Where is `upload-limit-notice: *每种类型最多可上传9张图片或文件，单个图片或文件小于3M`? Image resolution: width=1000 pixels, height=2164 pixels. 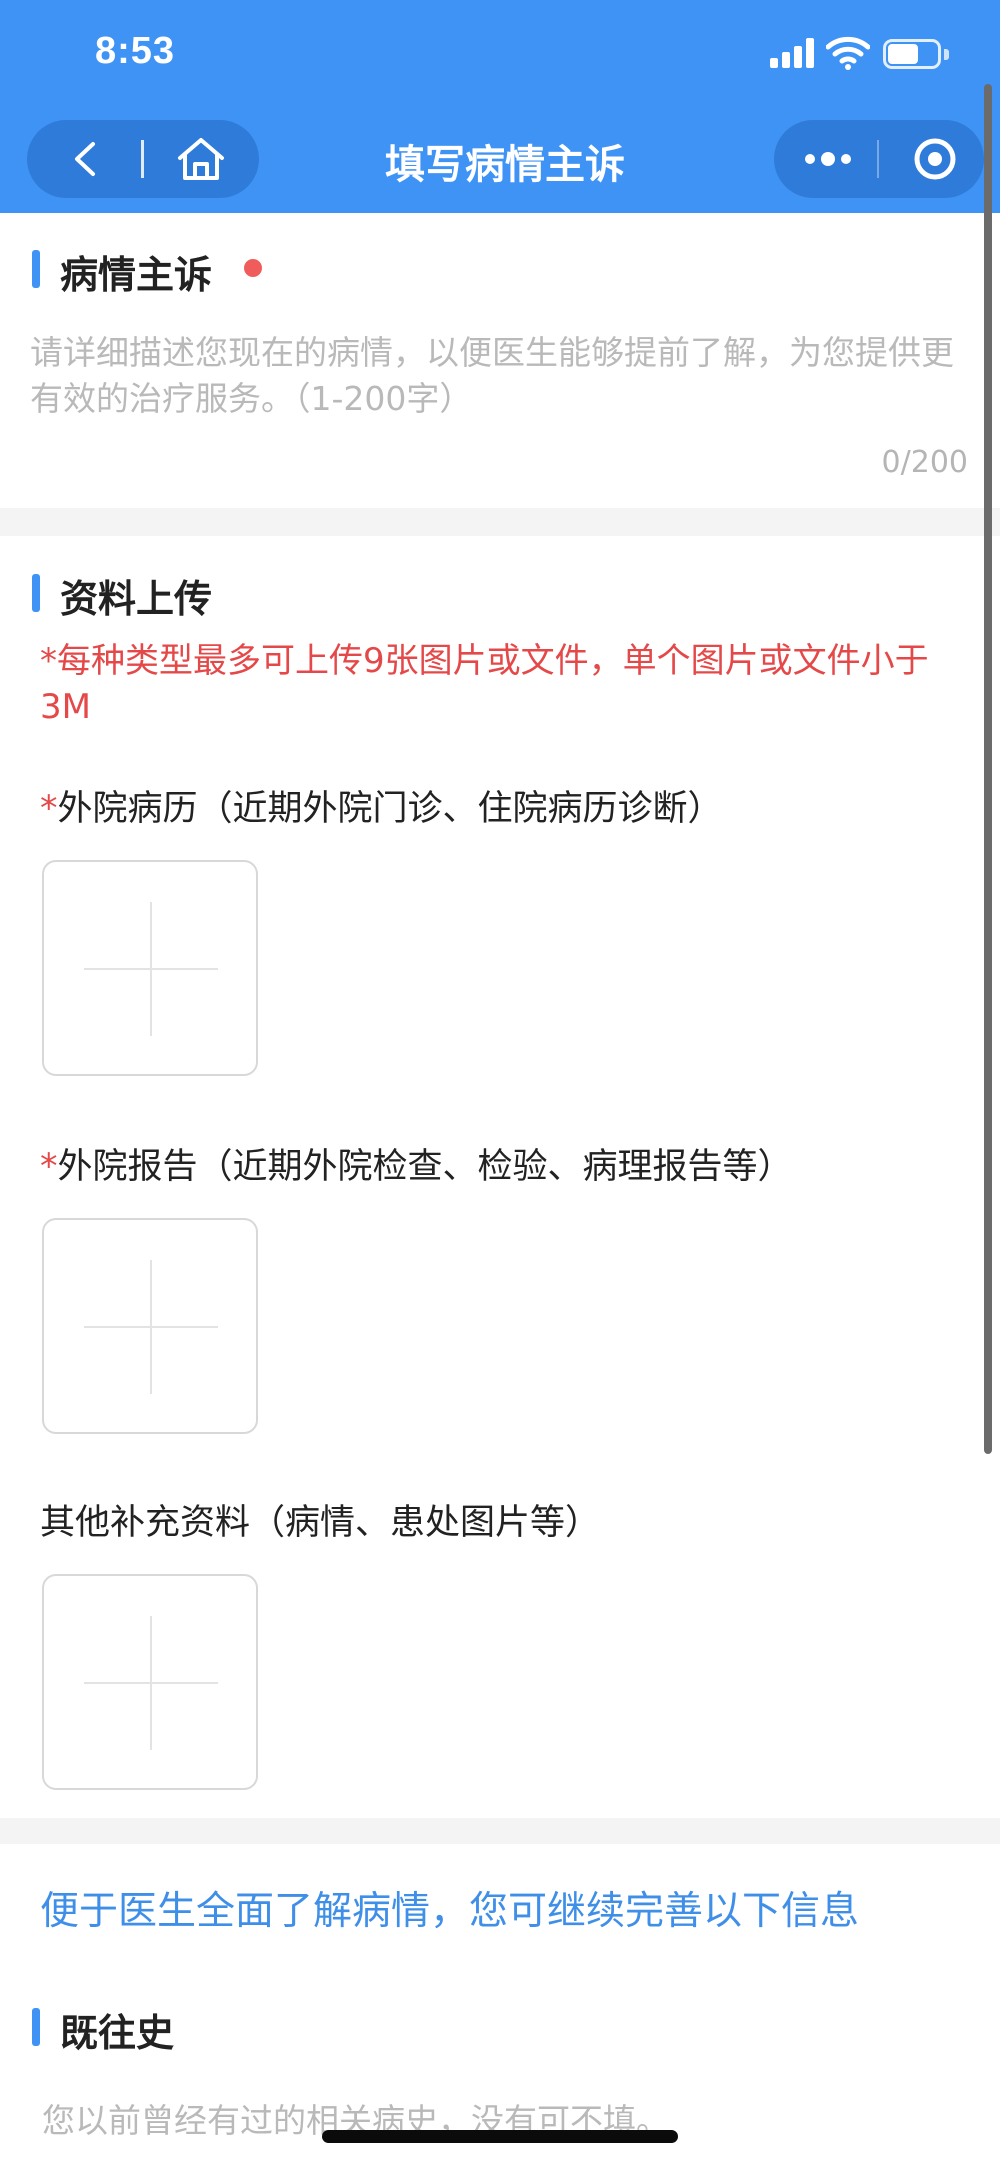
upload-limit-notice: *每种类型最多可上传9张图片或文件，单个图片或文件小于3M is located at coordinates (484, 684).